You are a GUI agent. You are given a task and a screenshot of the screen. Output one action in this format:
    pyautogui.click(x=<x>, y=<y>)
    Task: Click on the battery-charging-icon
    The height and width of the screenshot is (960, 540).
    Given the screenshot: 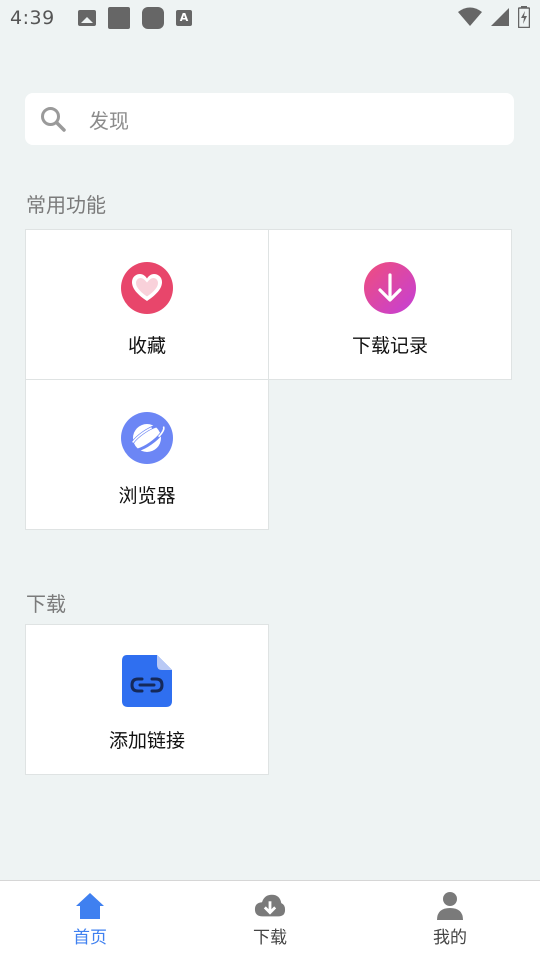 What is the action you would take?
    pyautogui.click(x=524, y=17)
    